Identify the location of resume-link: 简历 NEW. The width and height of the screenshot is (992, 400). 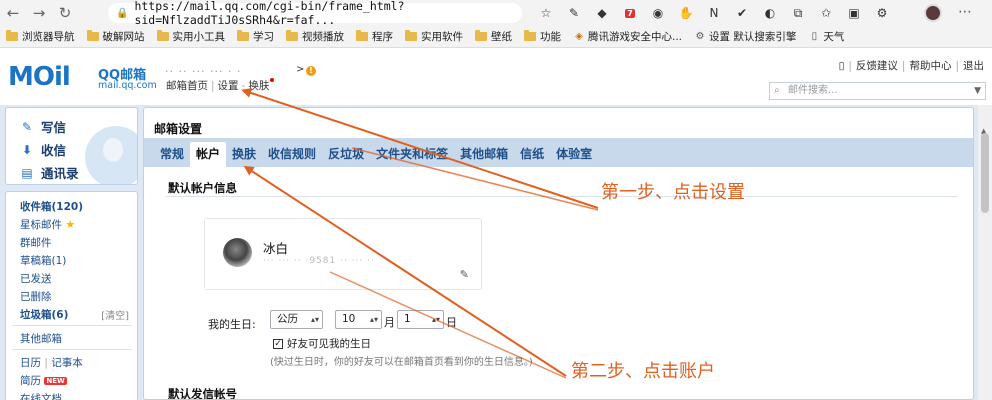
(43, 380).